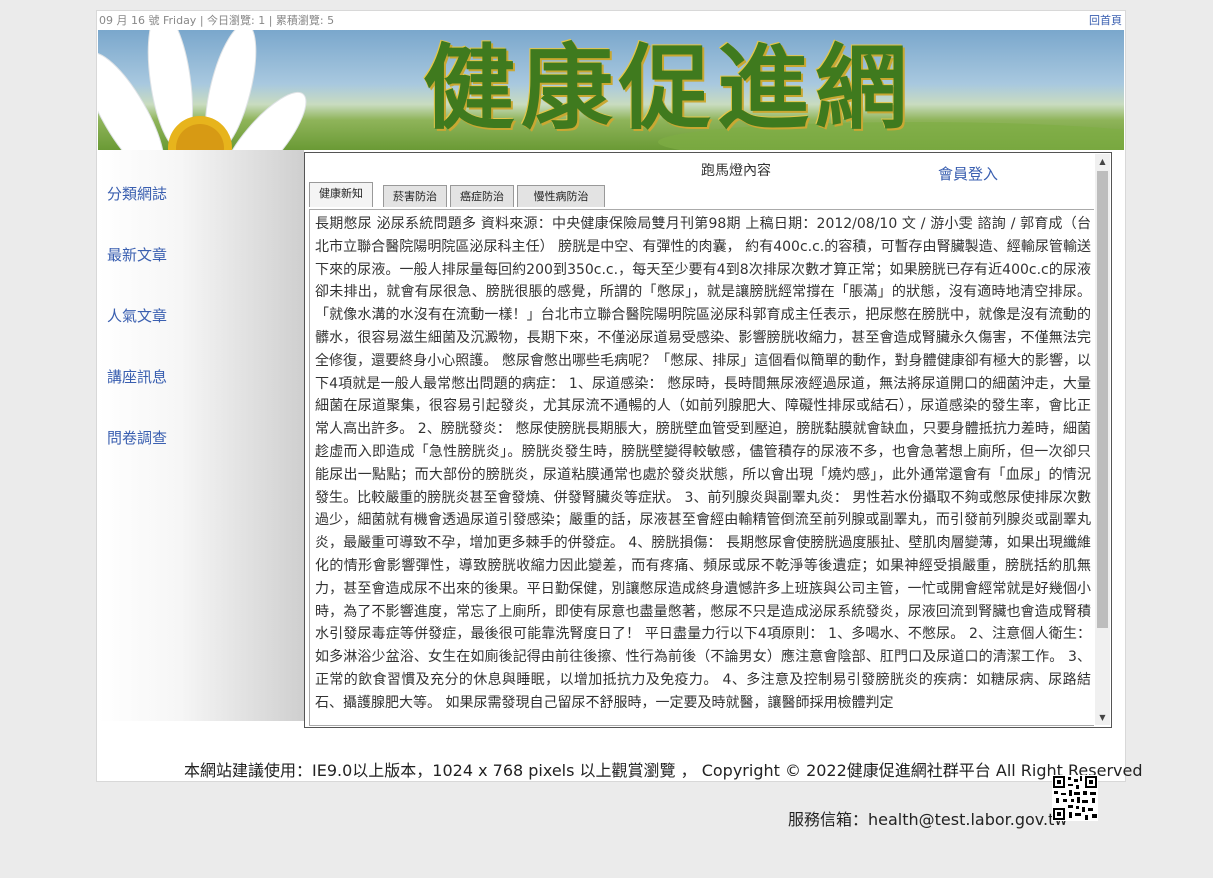  What do you see at coordinates (137, 437) in the screenshot?
I see `sidebar-item-survey: 問卷調查` at bounding box center [137, 437].